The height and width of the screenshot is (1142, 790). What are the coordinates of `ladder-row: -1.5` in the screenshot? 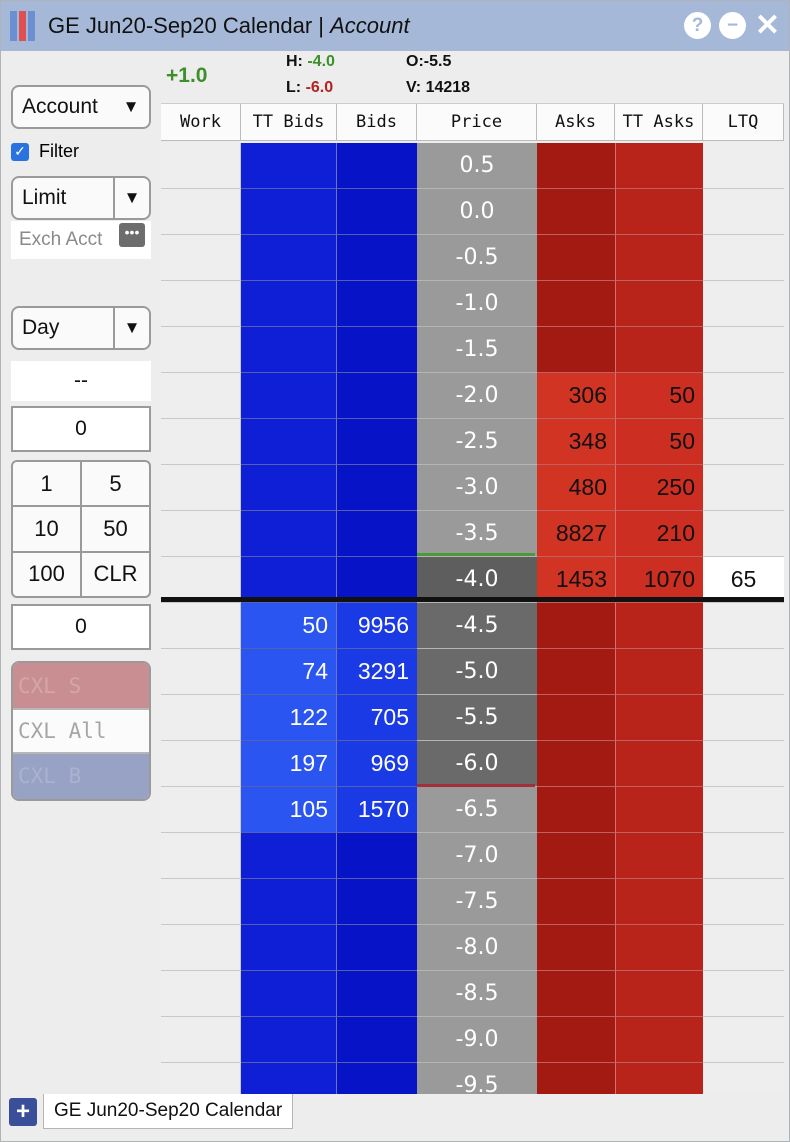 It's located at (472, 350).